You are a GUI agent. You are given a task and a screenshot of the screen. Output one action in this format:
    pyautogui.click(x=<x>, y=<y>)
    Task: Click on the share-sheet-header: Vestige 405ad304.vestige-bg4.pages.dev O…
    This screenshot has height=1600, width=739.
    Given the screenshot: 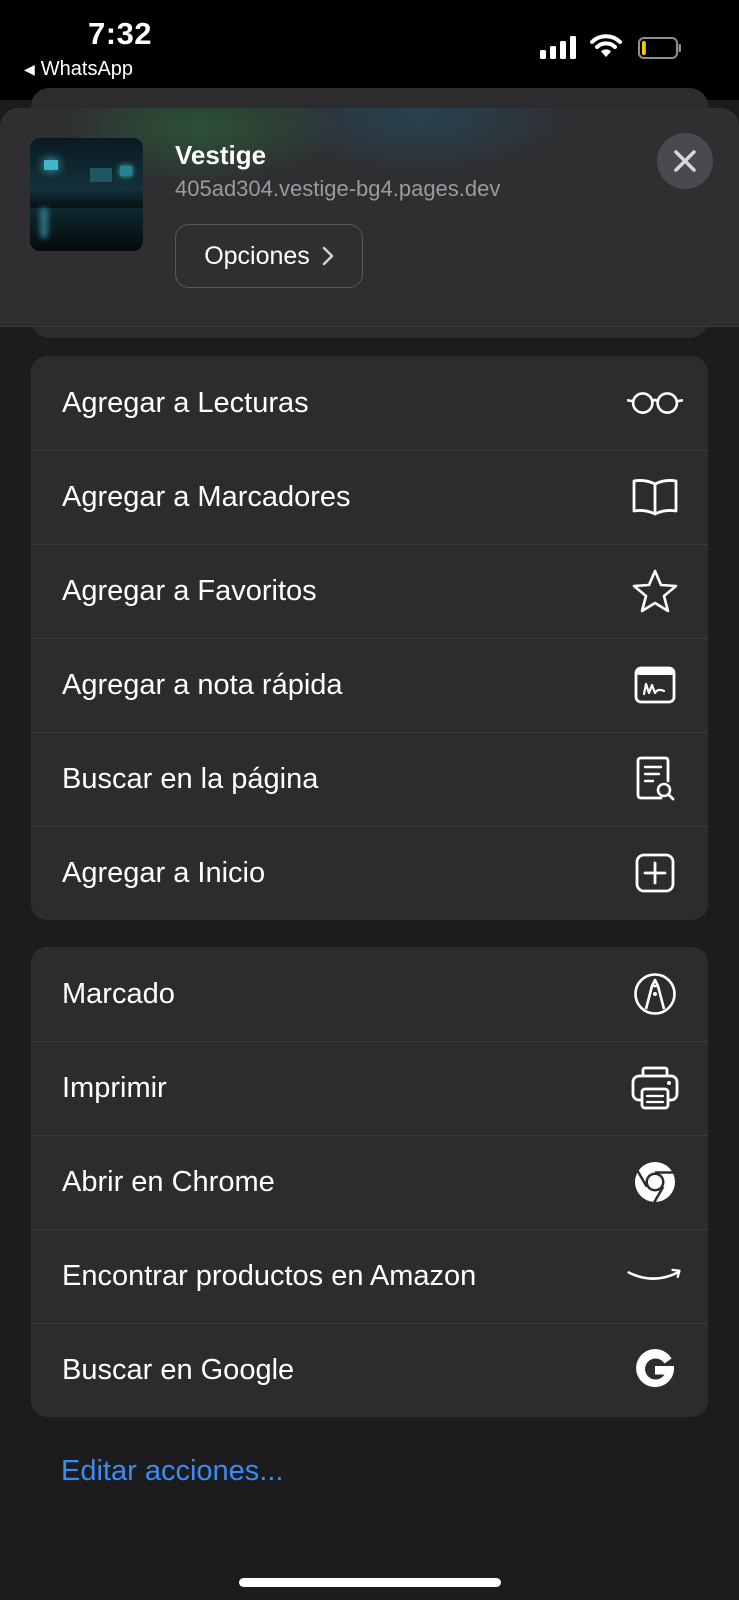 What is the action you would take?
    pyautogui.click(x=369, y=217)
    